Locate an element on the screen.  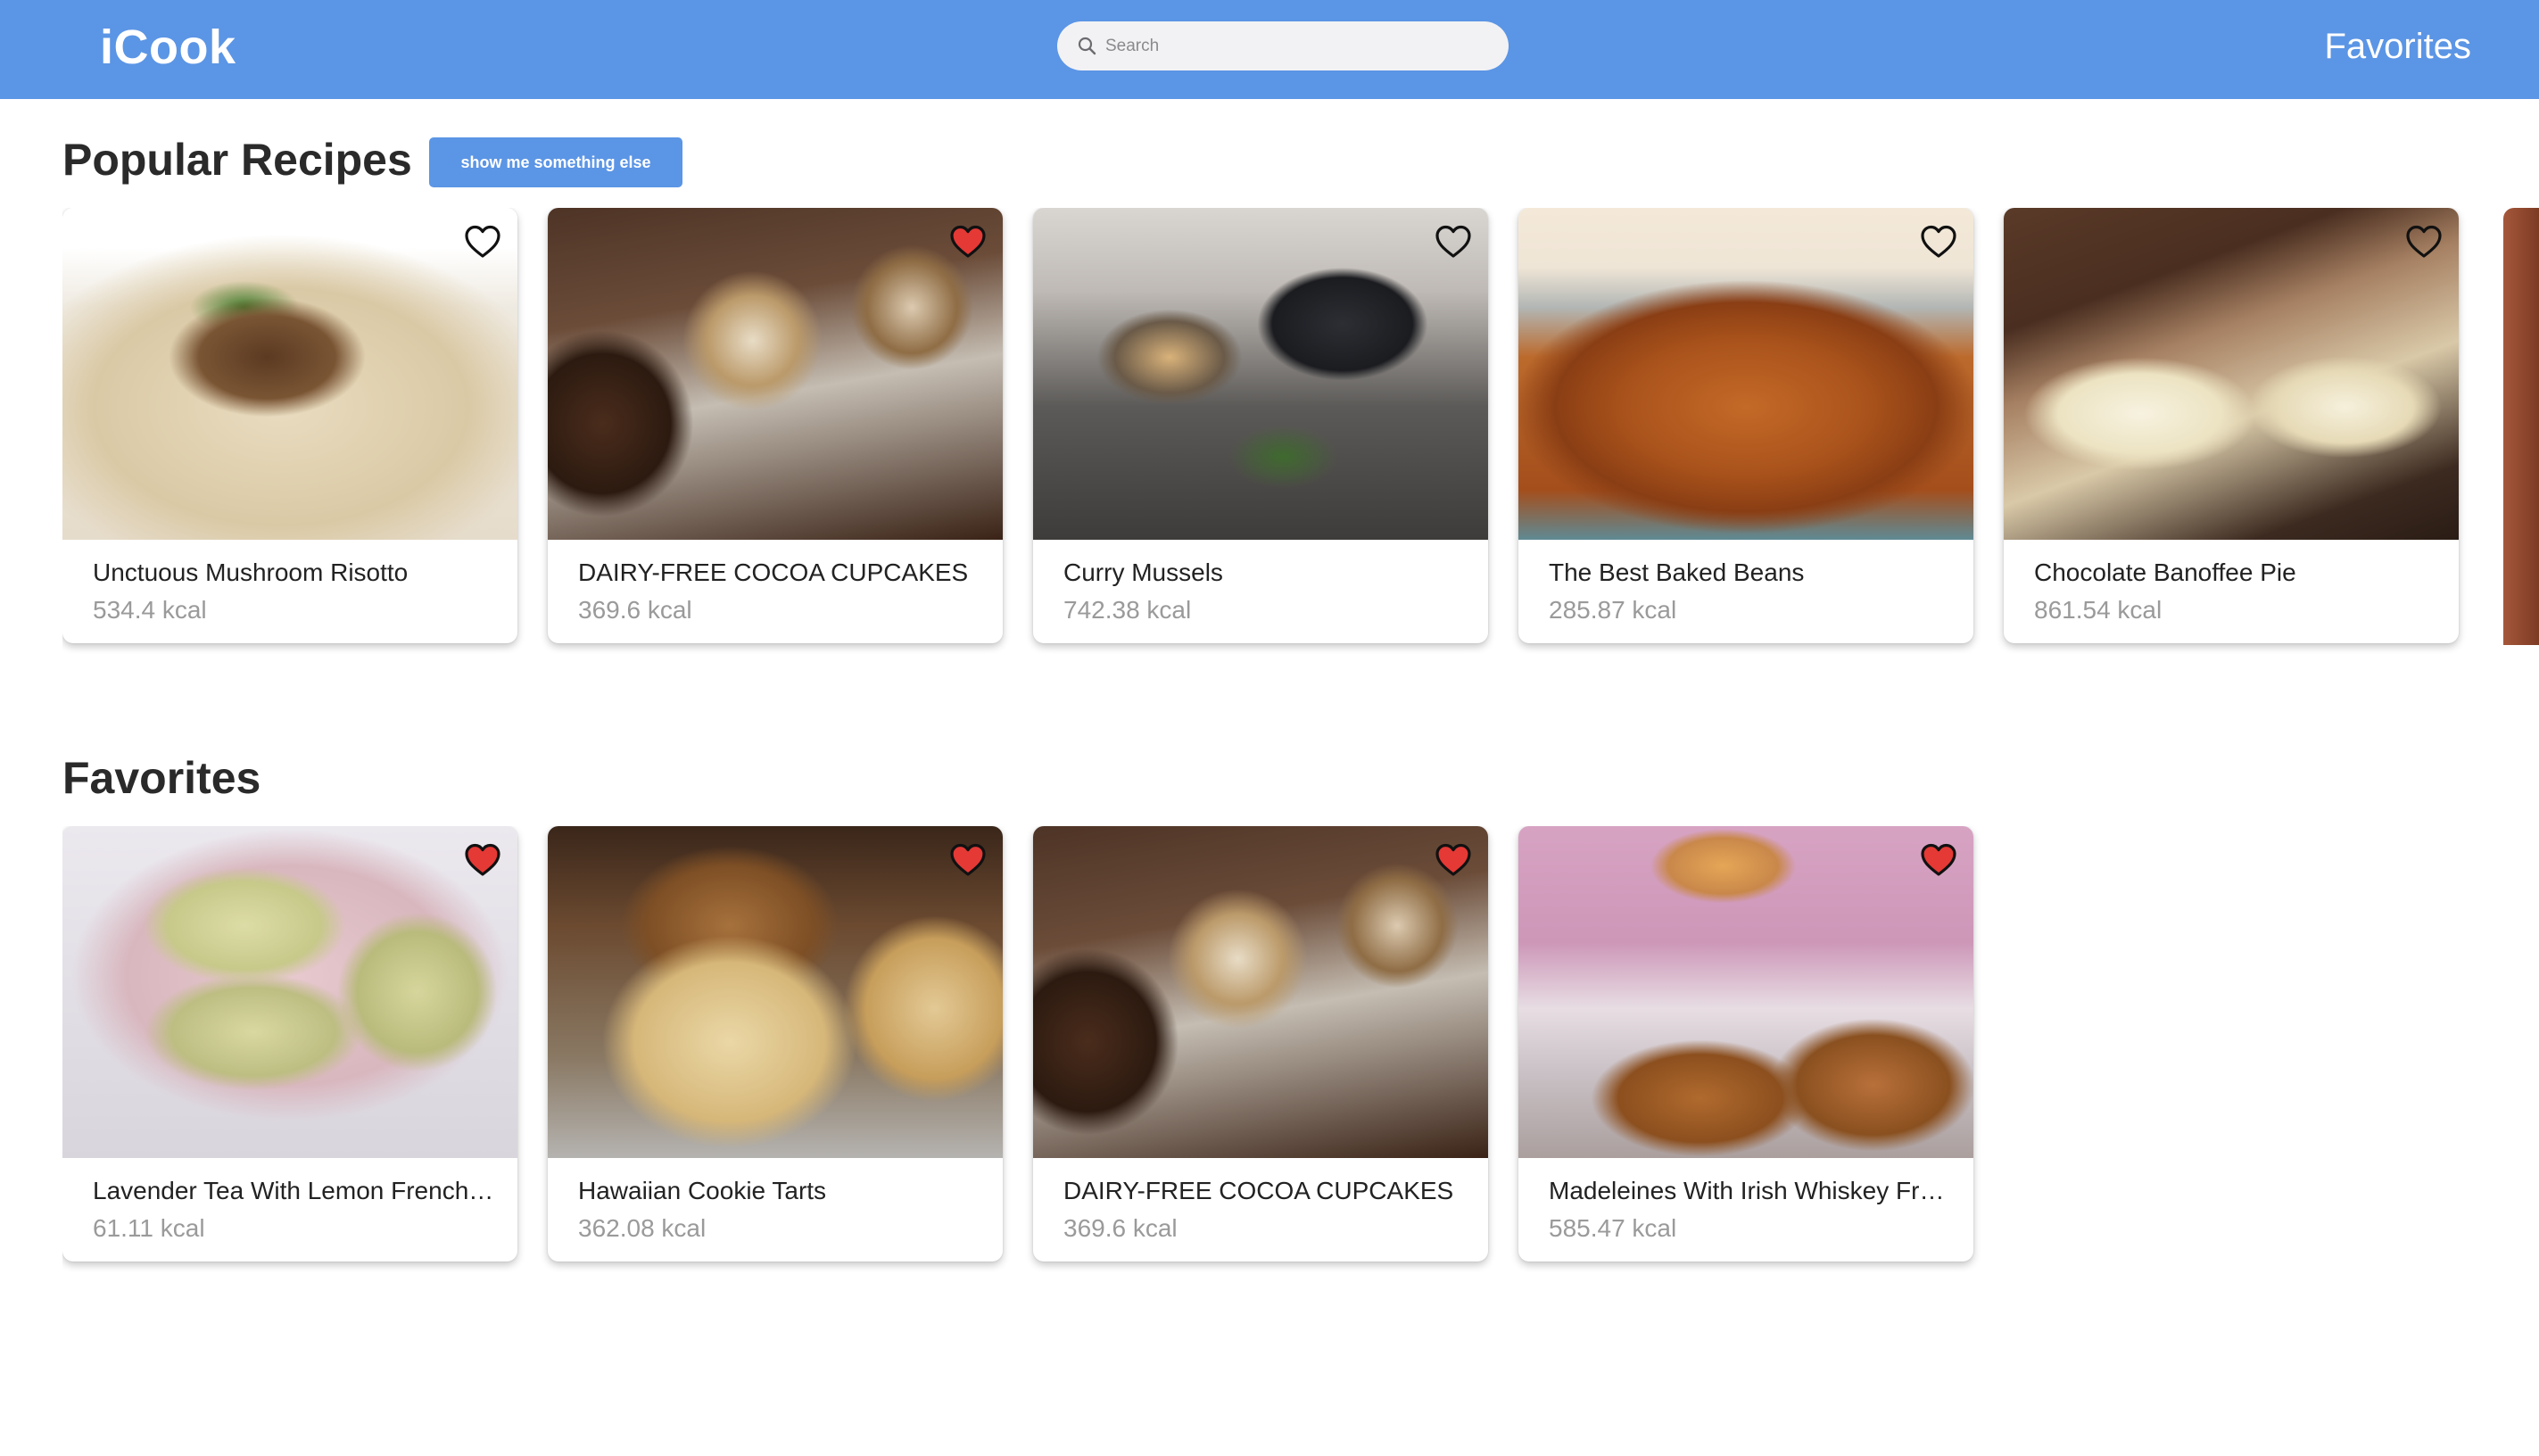
recipe-kcal: 362.08 kcal is located at coordinates (642, 1228).